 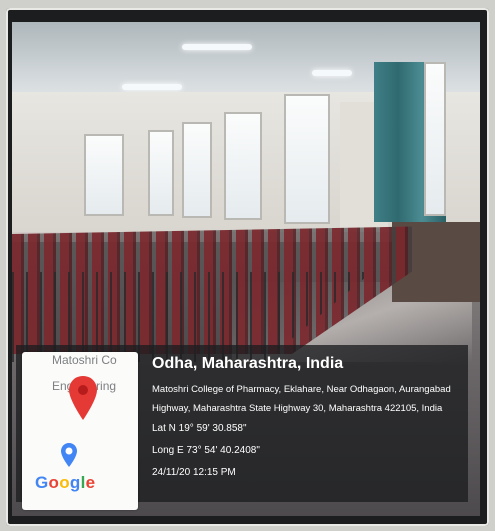 I want to click on location-pin-icon, so click(x=83, y=398).